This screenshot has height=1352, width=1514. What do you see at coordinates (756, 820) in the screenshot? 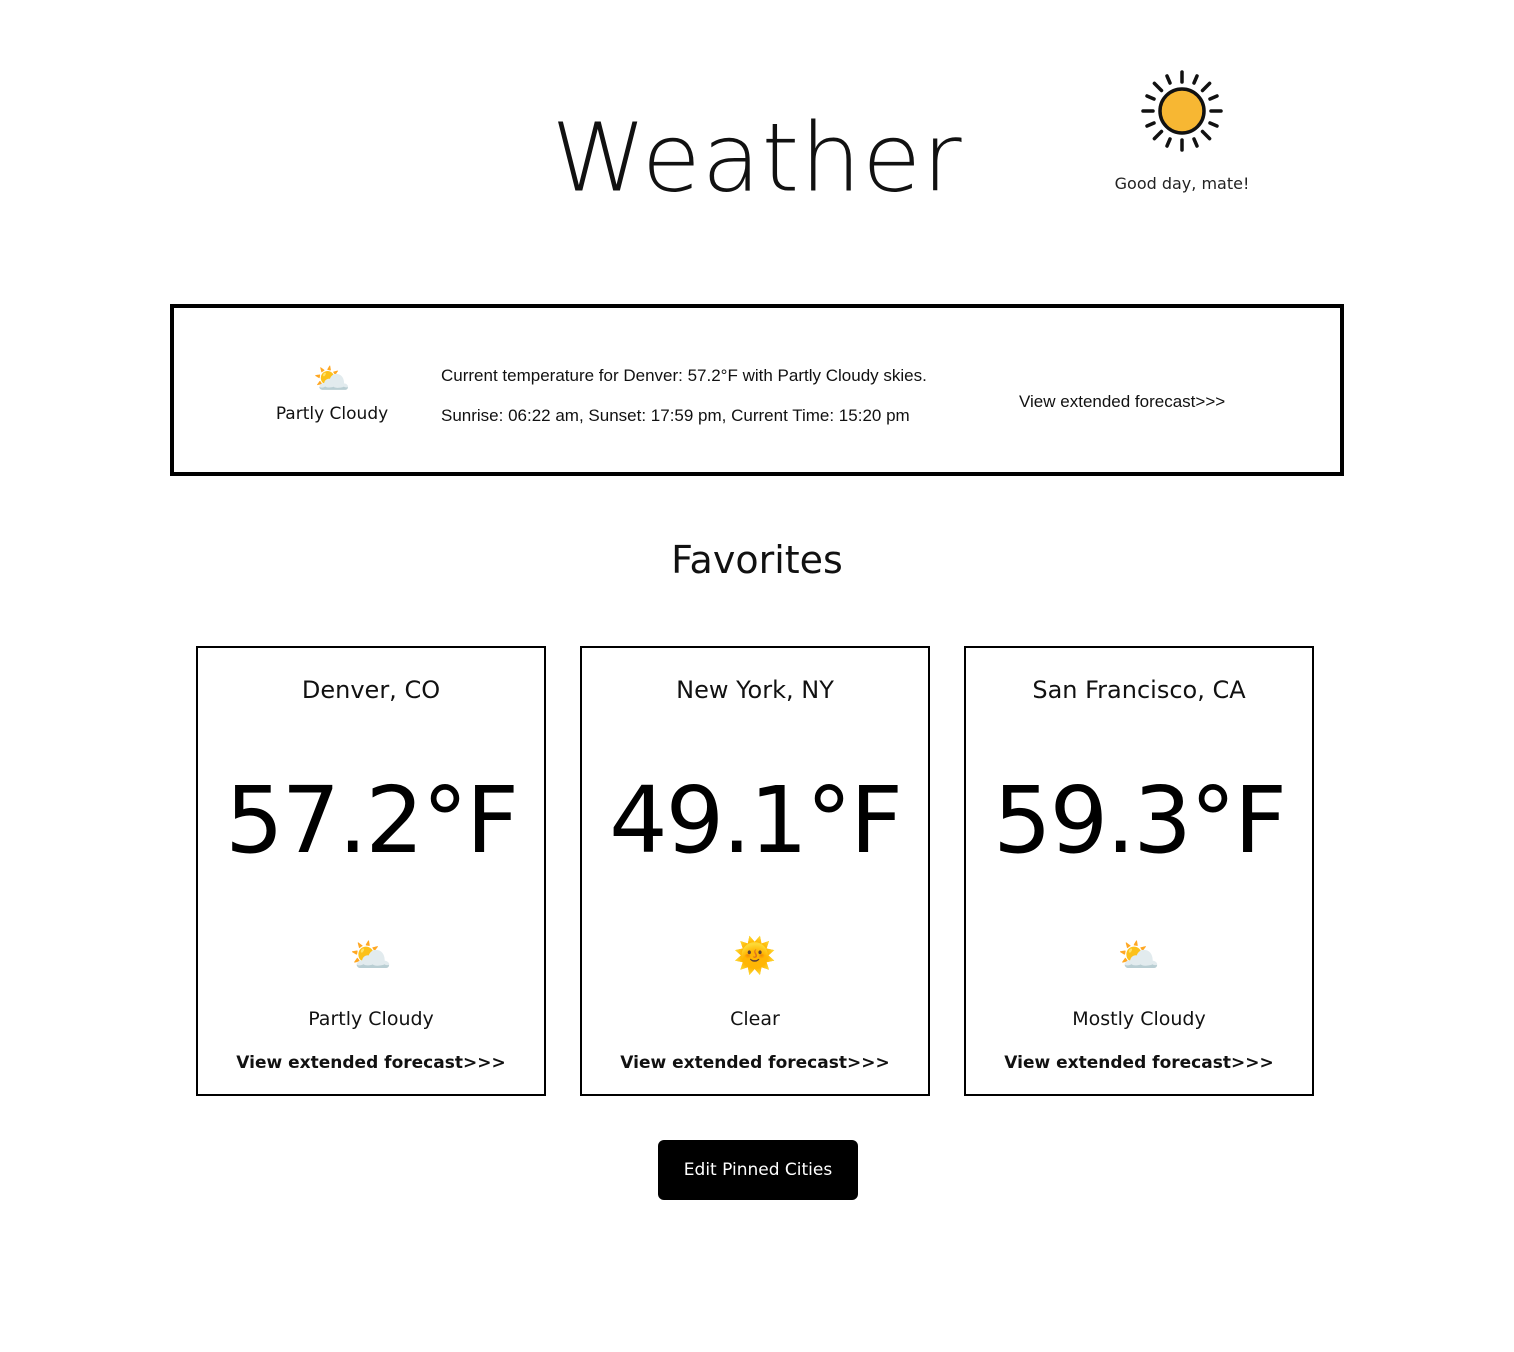
I see `favorite-temperature: 49.1°F` at bounding box center [756, 820].